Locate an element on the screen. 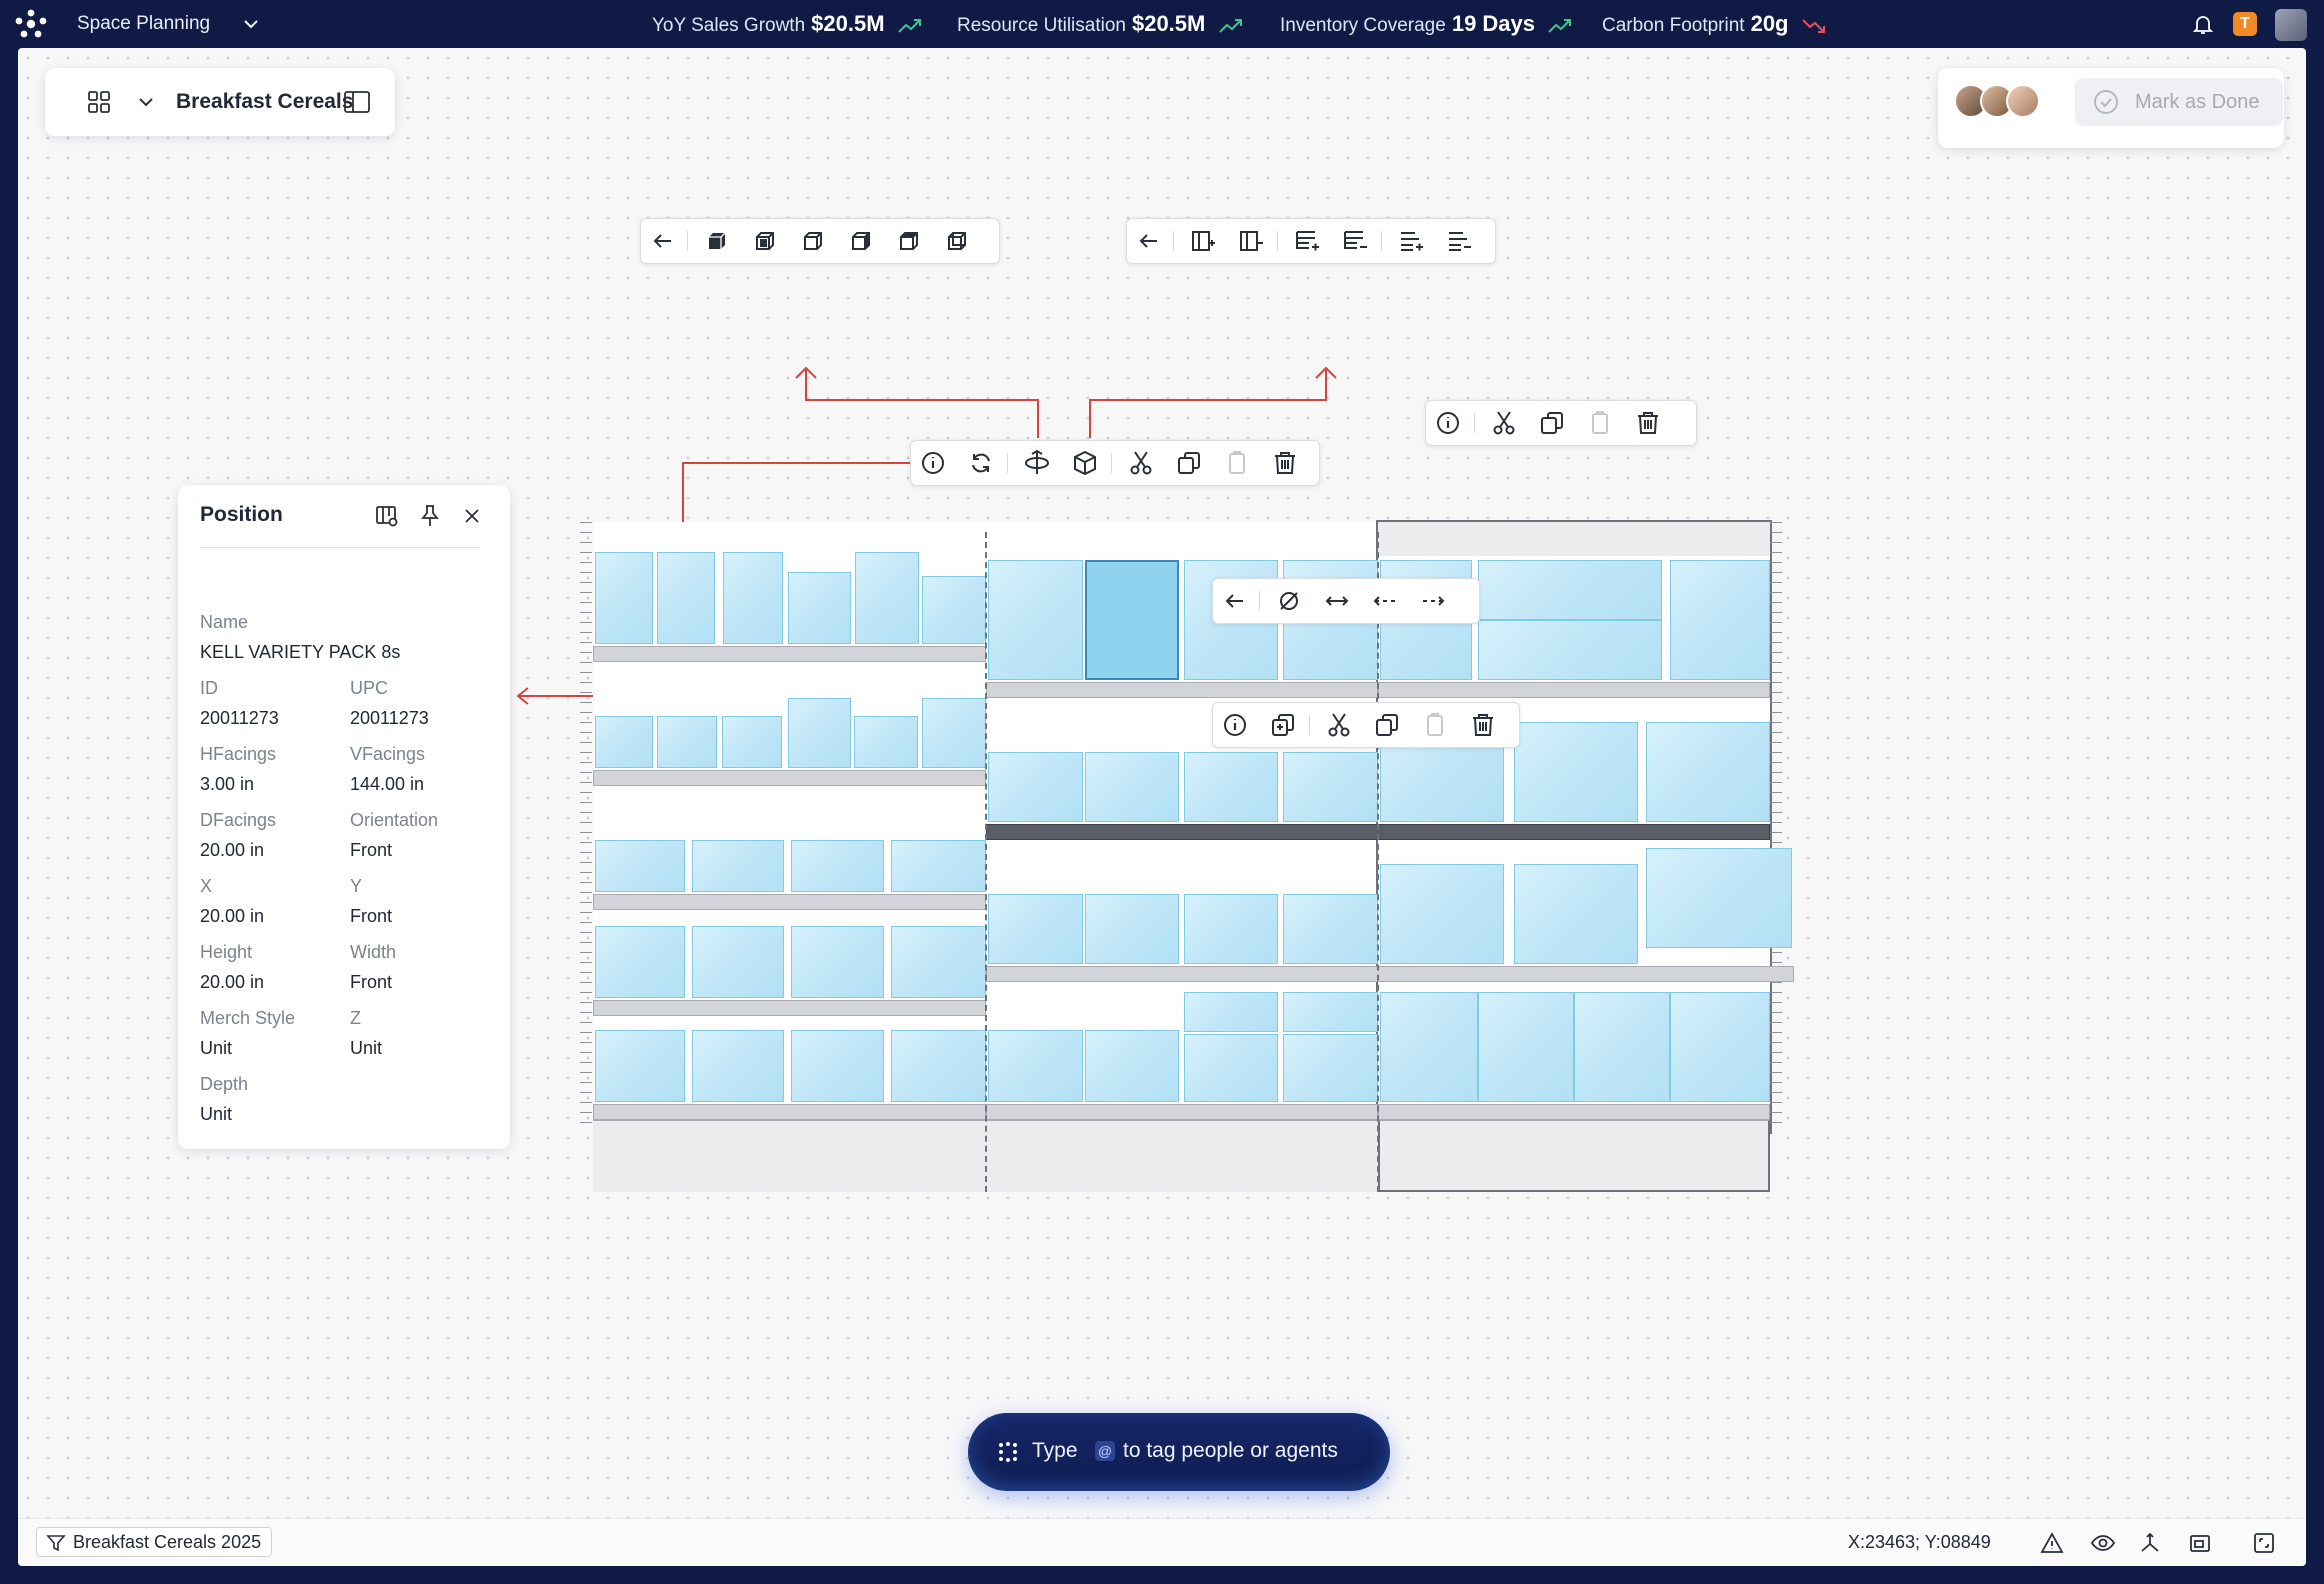 Image resolution: width=2324 pixels, height=1584 pixels. remove-row-icon is located at coordinates (1355, 241).